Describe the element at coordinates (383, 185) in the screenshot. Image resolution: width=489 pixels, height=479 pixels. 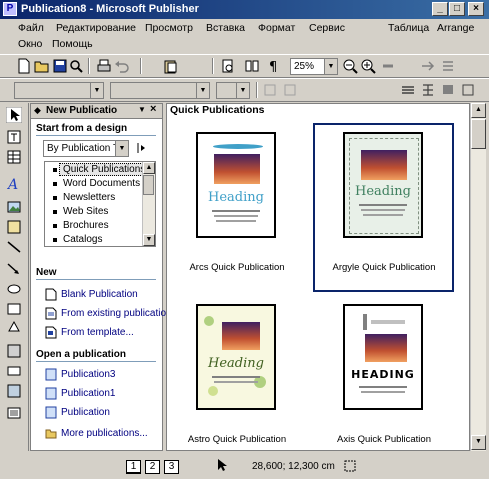
I see `argyle-thumbnail: Heading` at that location.